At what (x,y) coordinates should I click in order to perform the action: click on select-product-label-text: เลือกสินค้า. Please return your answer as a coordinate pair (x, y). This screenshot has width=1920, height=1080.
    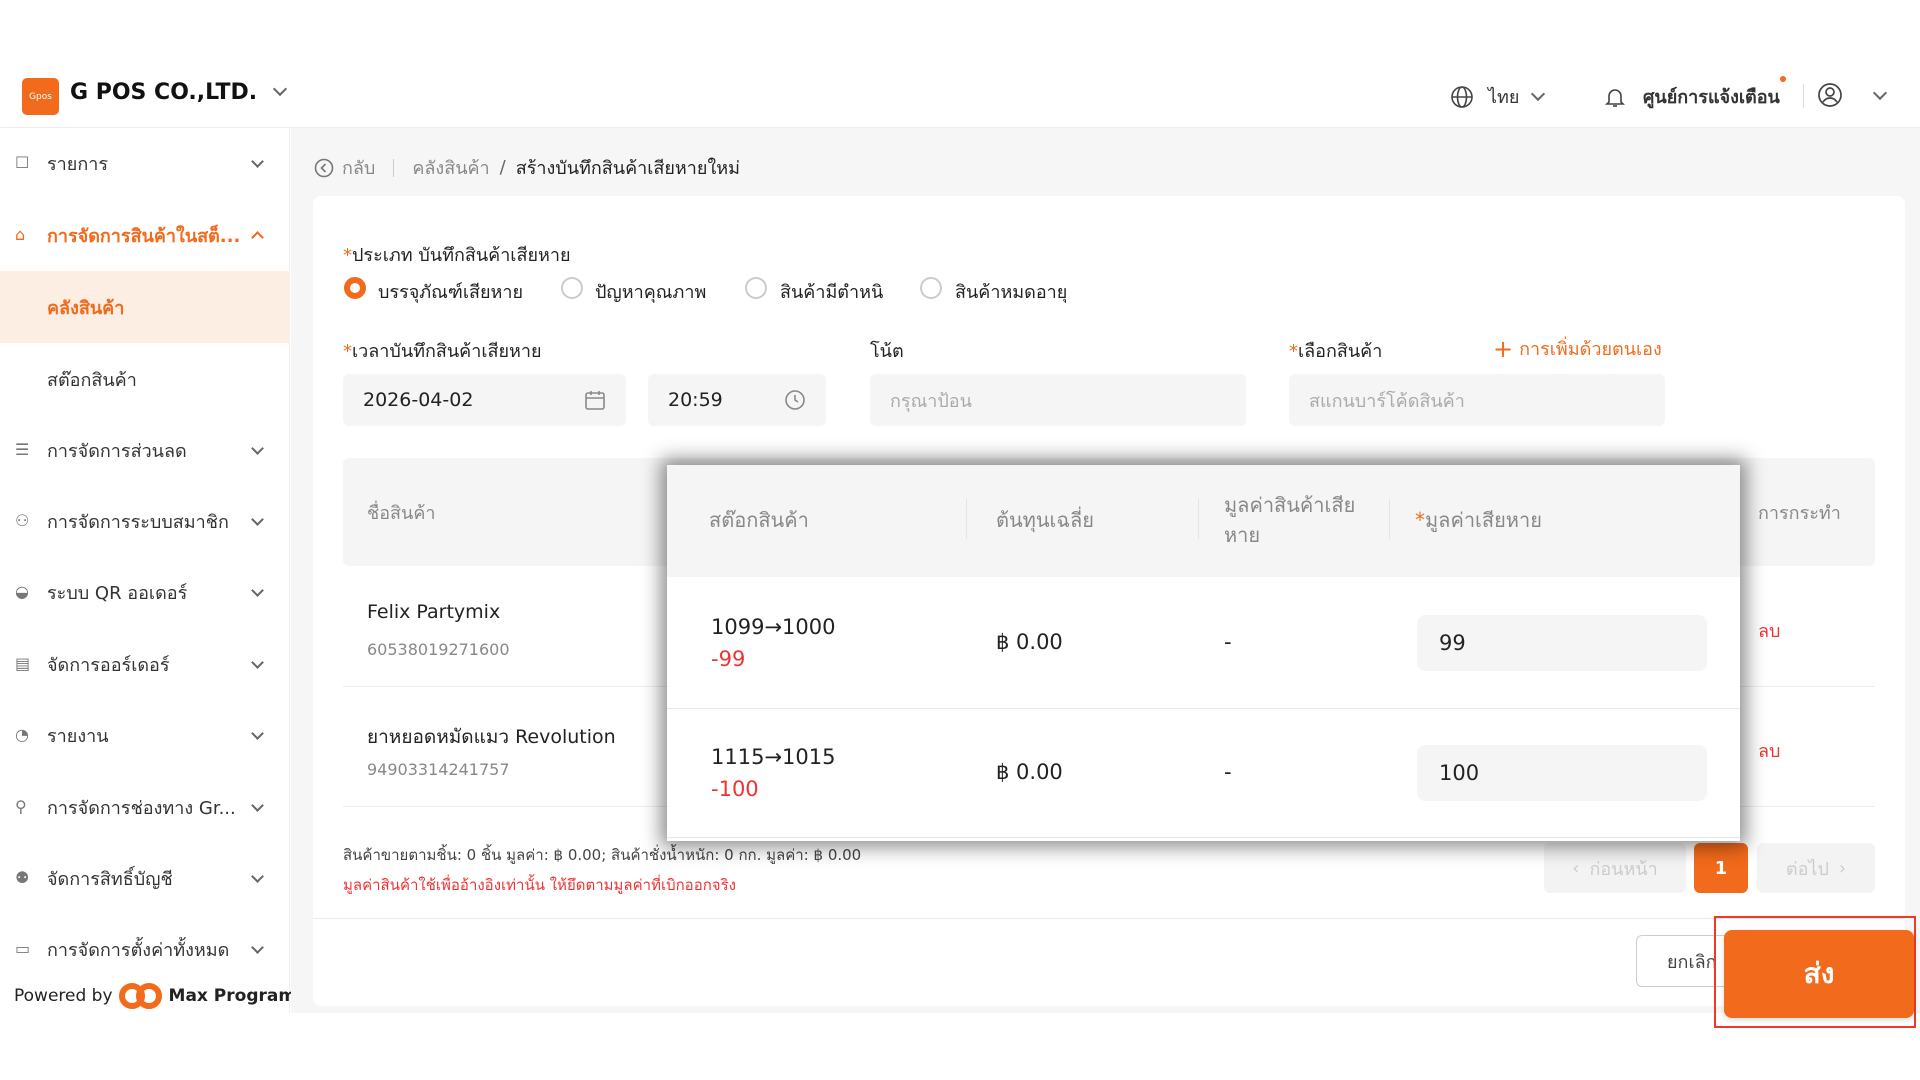
    Looking at the image, I should click on (1340, 351).